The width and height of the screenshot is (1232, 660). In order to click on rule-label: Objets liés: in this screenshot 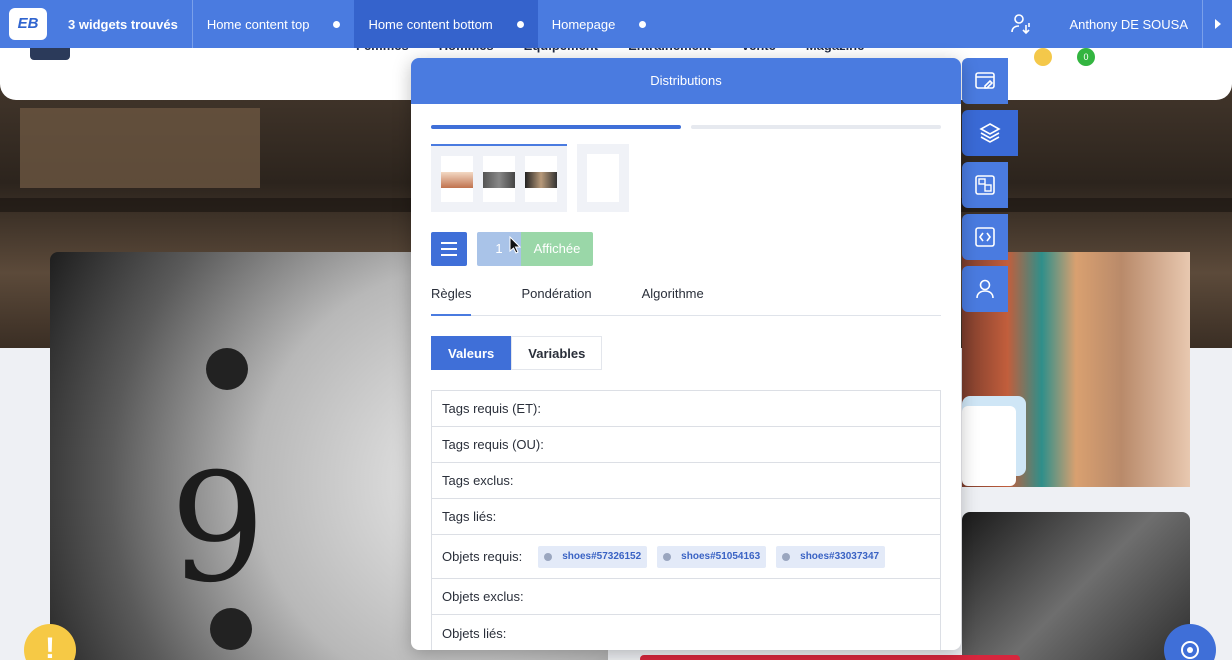, I will do `click(474, 633)`.